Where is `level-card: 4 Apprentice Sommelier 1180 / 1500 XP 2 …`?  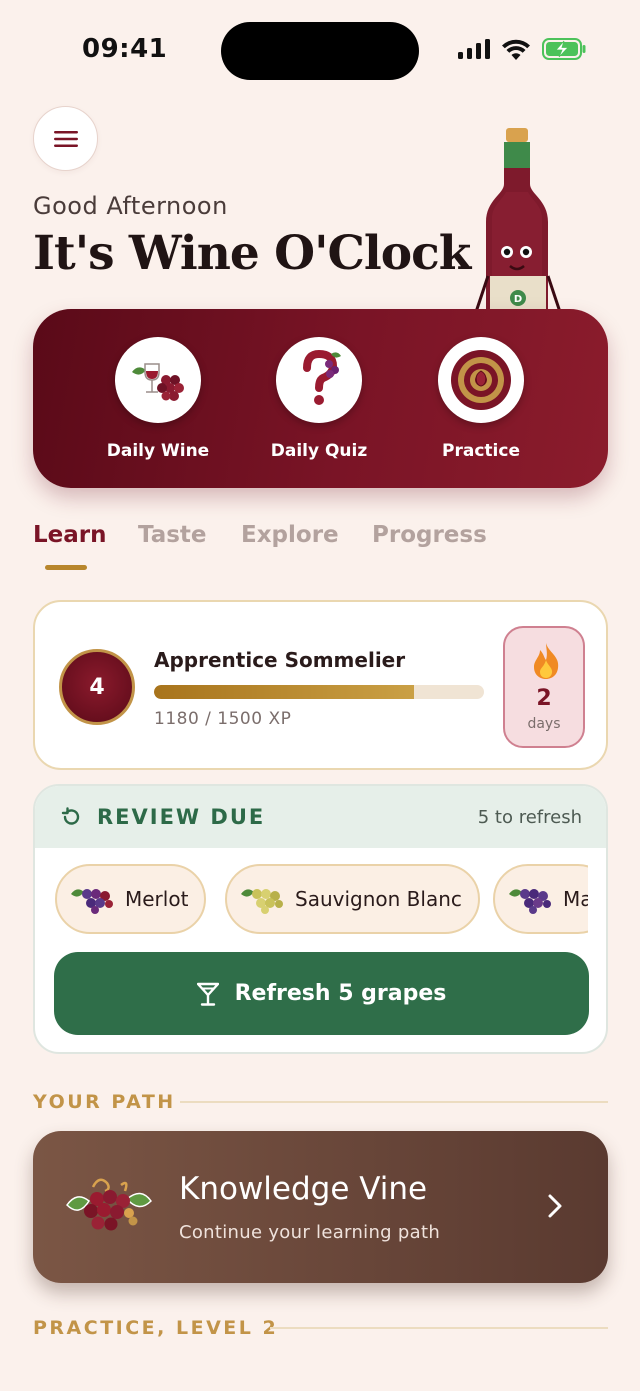
level-card: 4 Apprentice Sommelier 1180 / 1500 XP 2 … is located at coordinates (320, 685).